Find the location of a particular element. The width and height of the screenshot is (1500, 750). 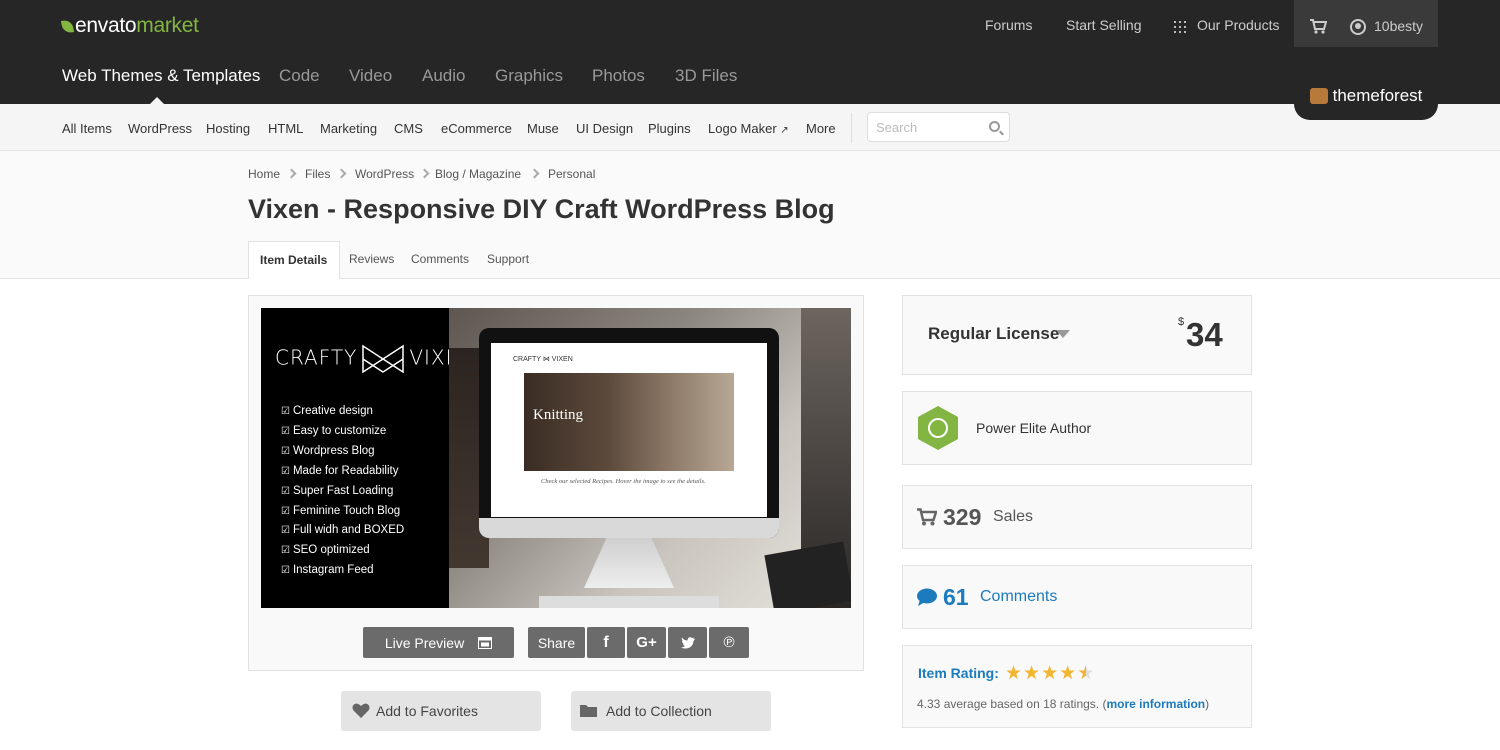

subnav-all-items: All Items is located at coordinates (87, 128).